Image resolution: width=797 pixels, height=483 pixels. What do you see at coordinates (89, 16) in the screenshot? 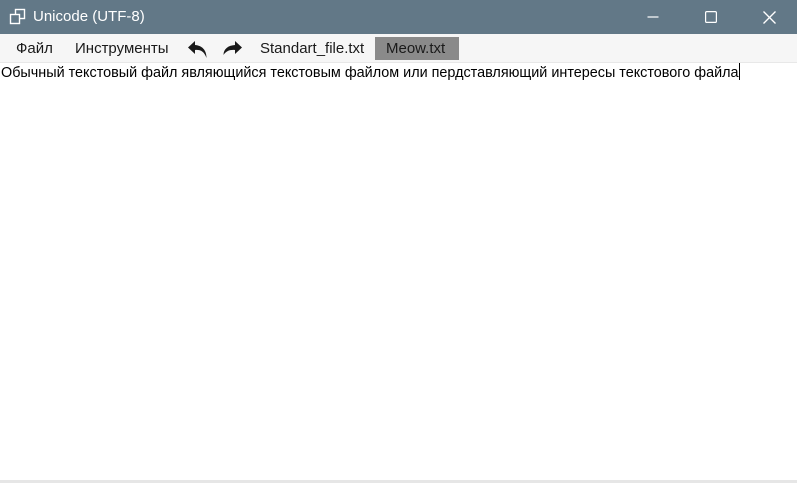
I see `window-title: Unicode (UTF-8)` at bounding box center [89, 16].